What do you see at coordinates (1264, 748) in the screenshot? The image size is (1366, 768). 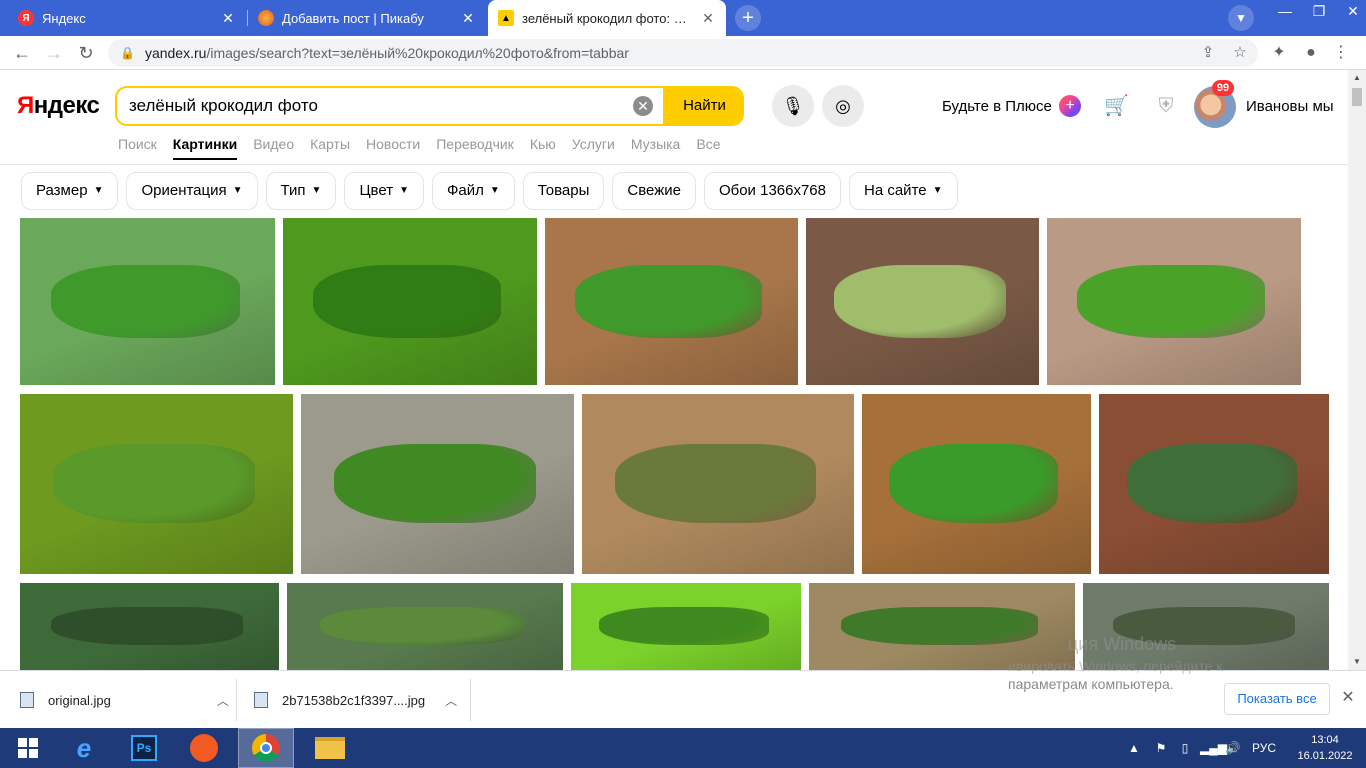 I see `language-indicator: РУС` at bounding box center [1264, 748].